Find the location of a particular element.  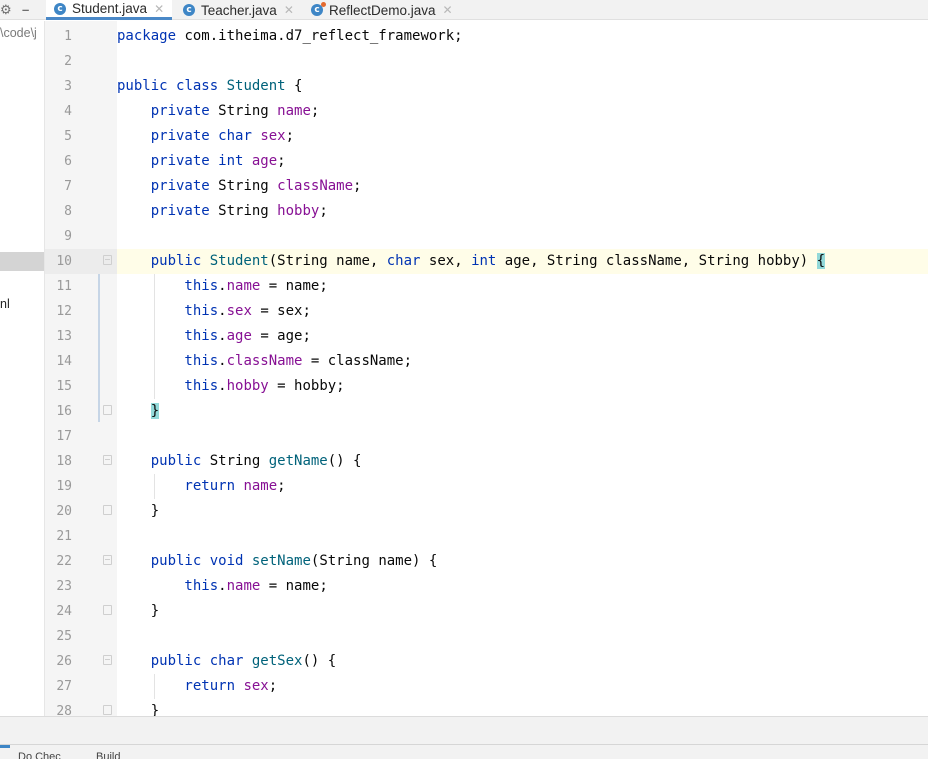

code-line: this.age = age; is located at coordinates (213, 336).